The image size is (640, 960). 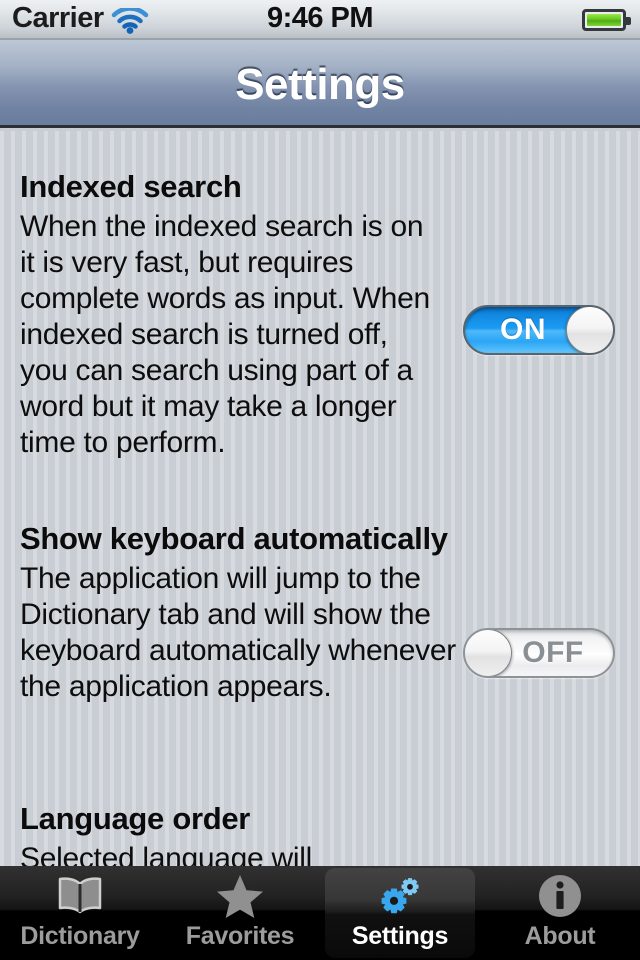 What do you see at coordinates (400, 896) in the screenshot?
I see `gears-icon` at bounding box center [400, 896].